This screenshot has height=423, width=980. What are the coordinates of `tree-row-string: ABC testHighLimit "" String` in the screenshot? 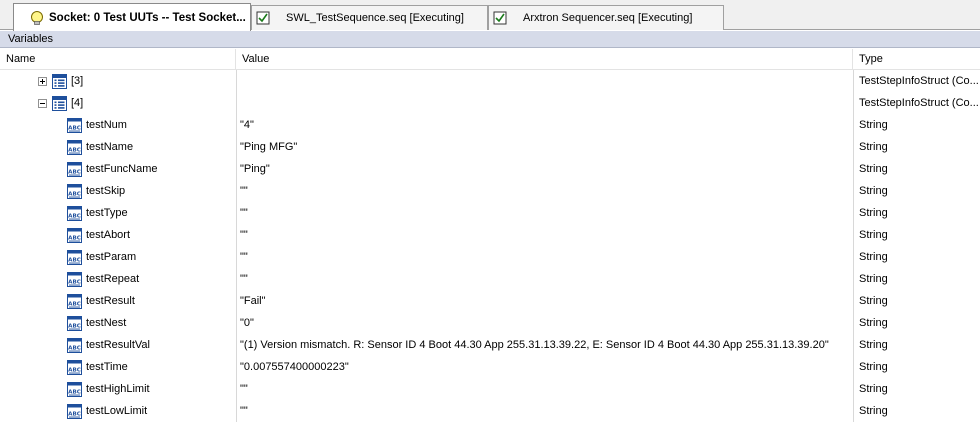 It's located at (490, 389).